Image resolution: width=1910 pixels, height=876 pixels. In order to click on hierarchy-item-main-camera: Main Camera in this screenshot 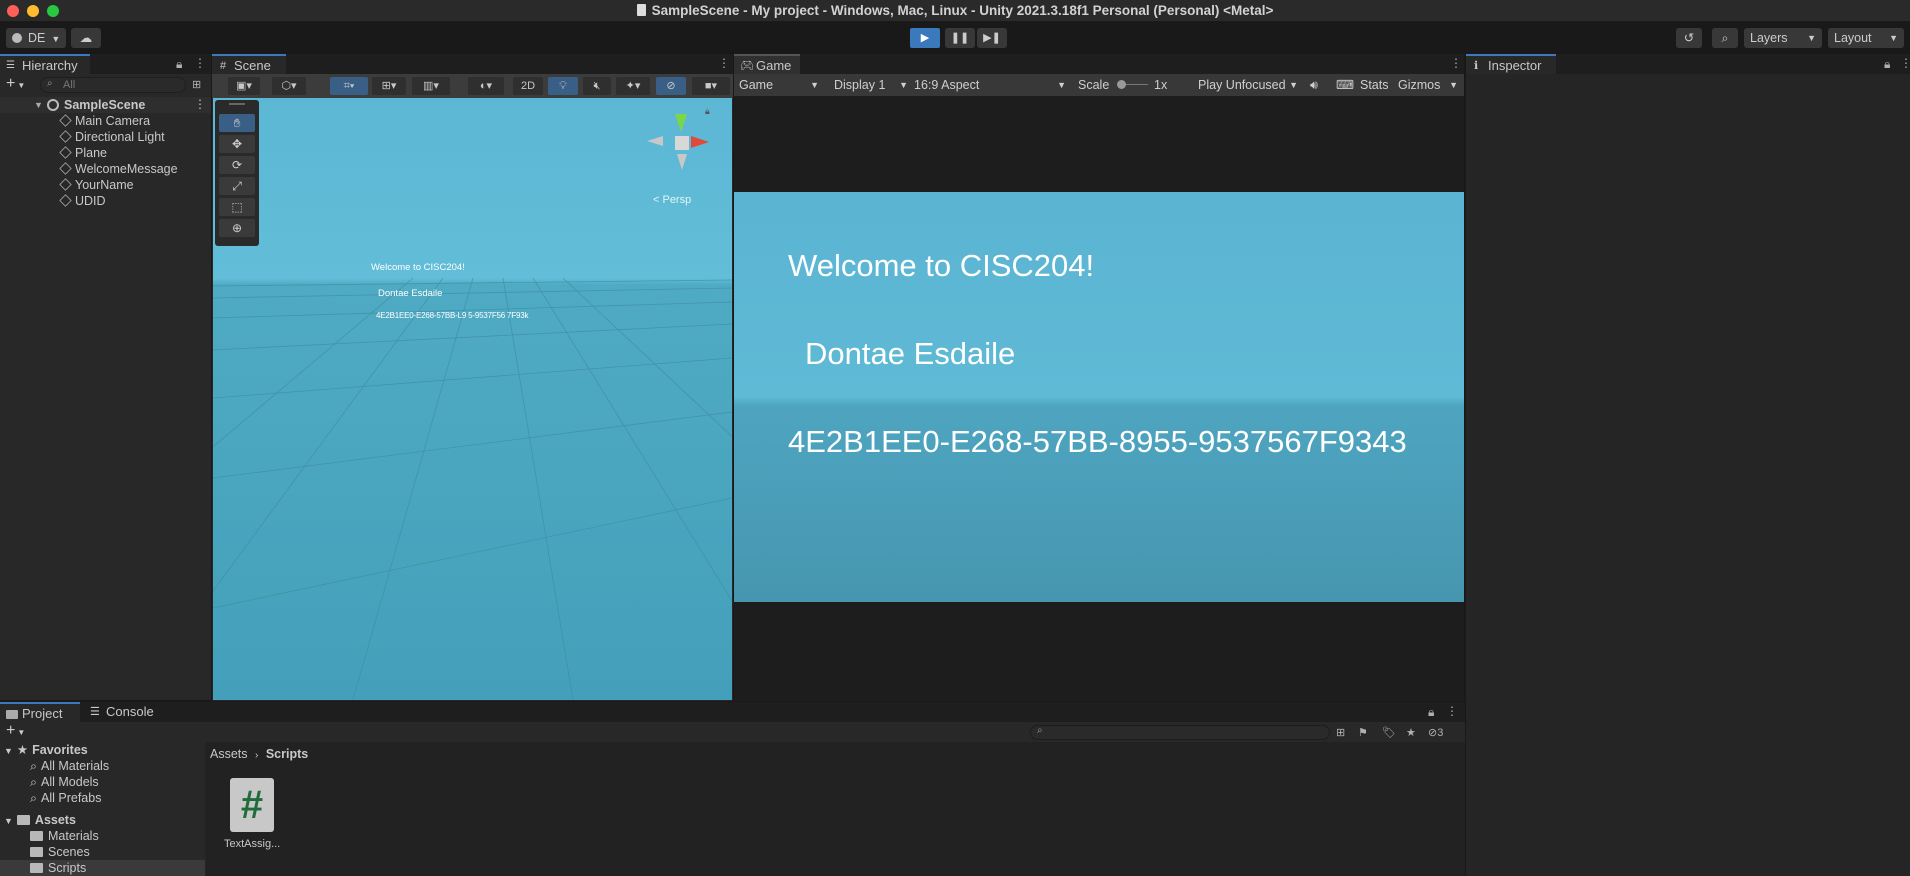, I will do `click(104, 121)`.